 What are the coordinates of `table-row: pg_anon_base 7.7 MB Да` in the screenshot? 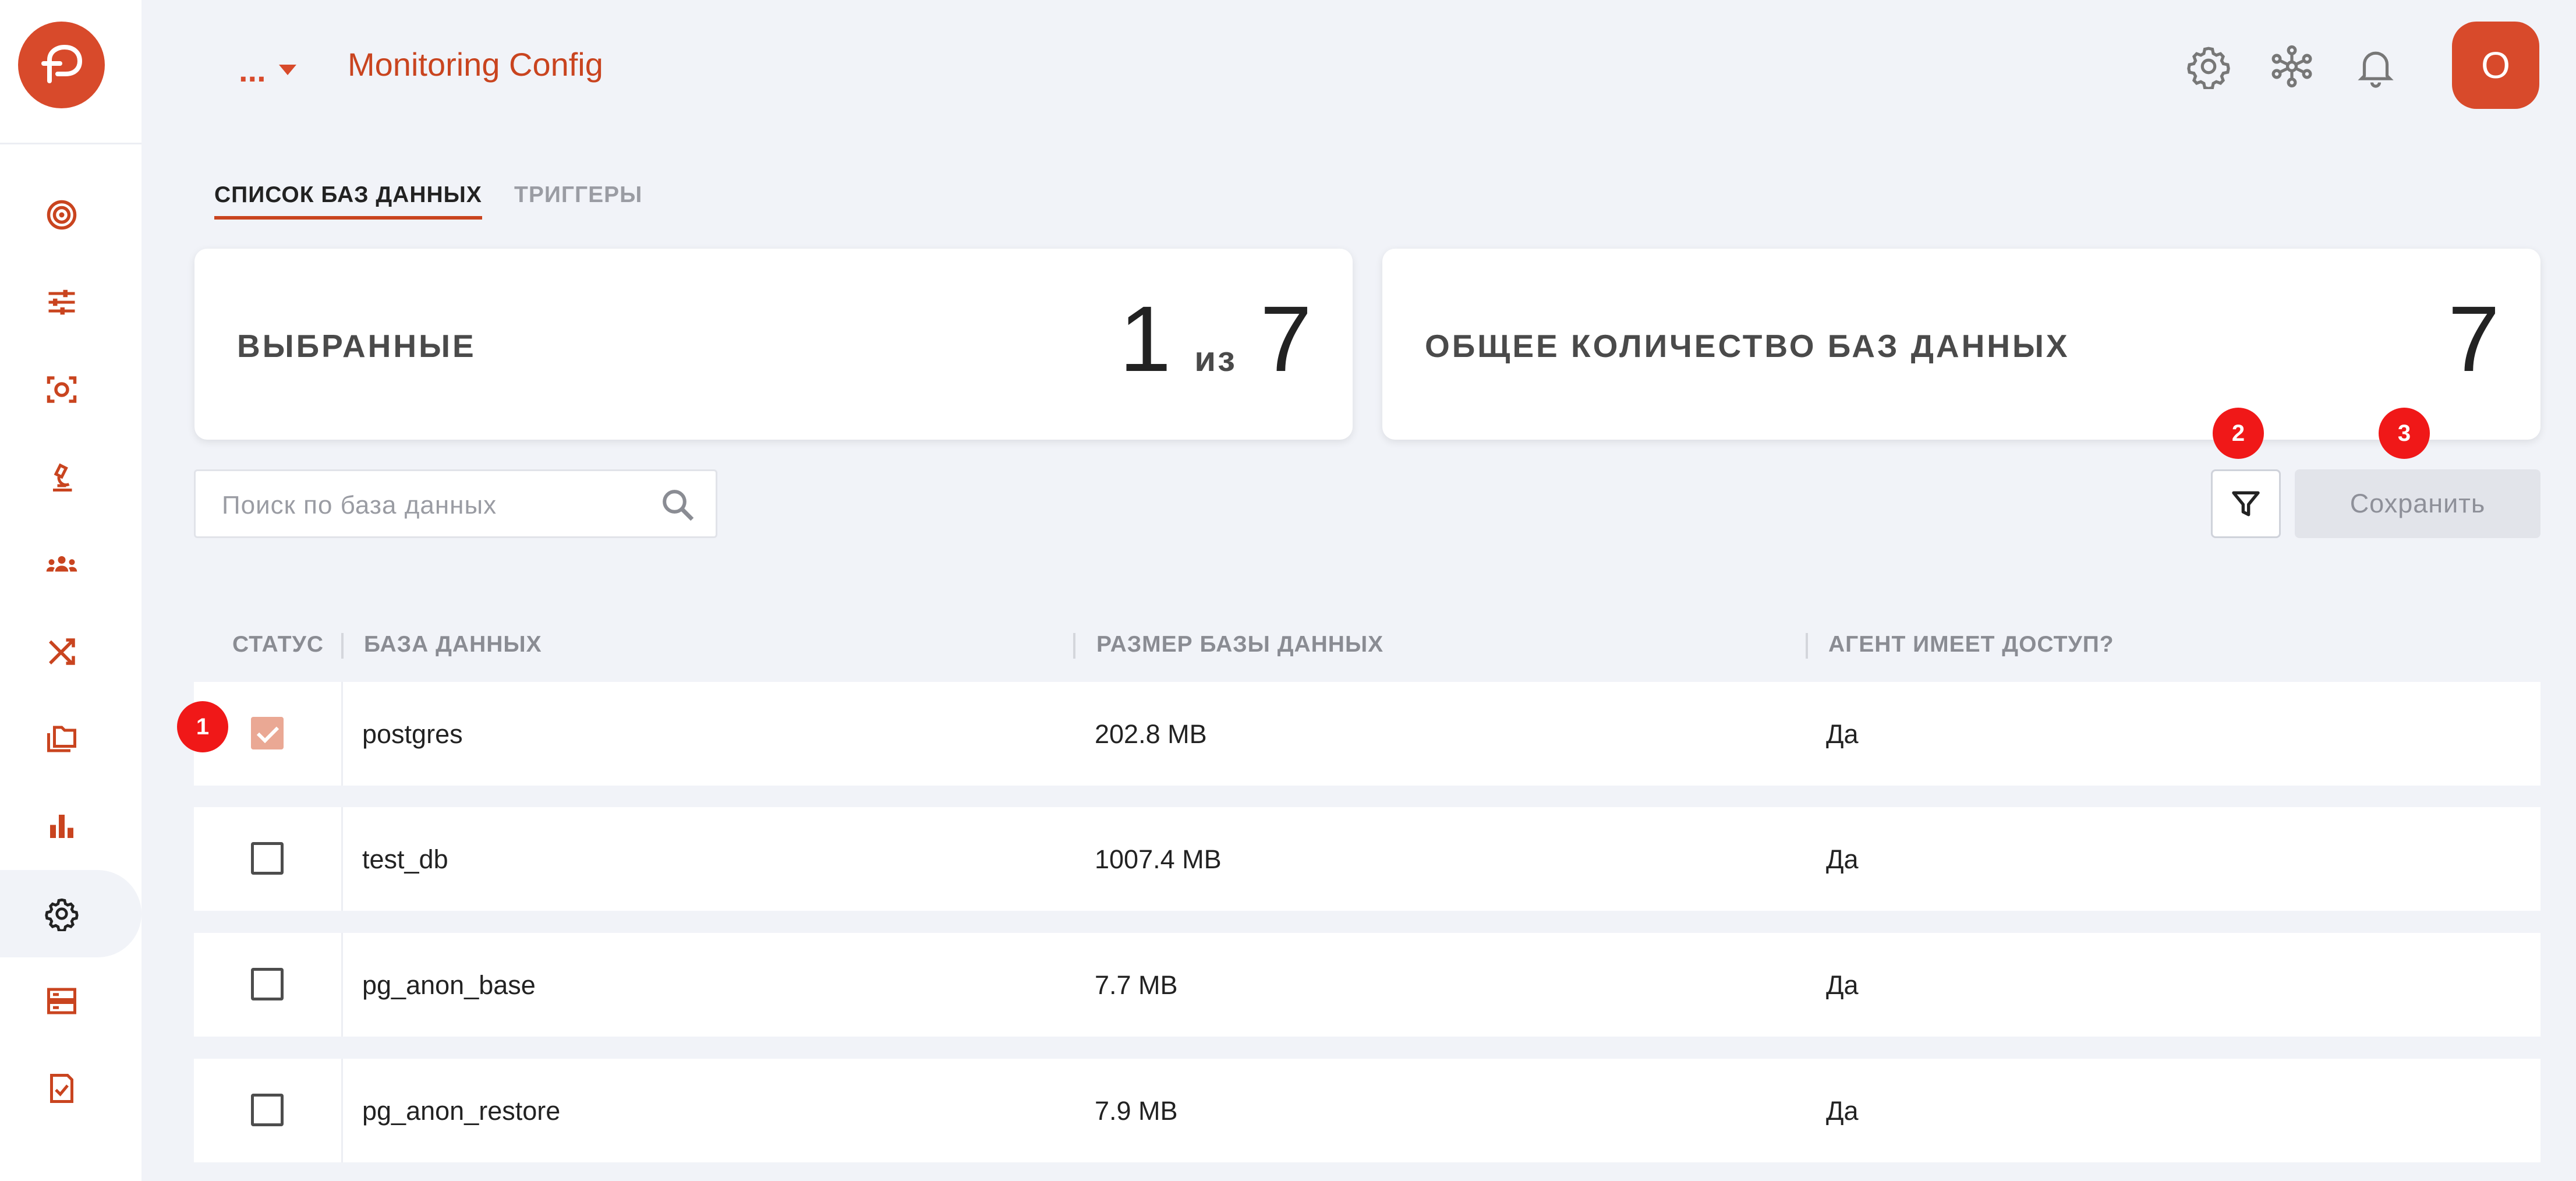 It's located at (1367, 985).